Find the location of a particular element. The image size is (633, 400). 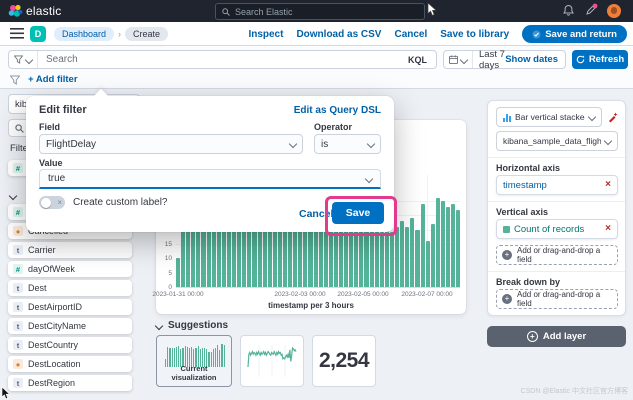

y-tick-label: 5 is located at coordinates (170, 273).